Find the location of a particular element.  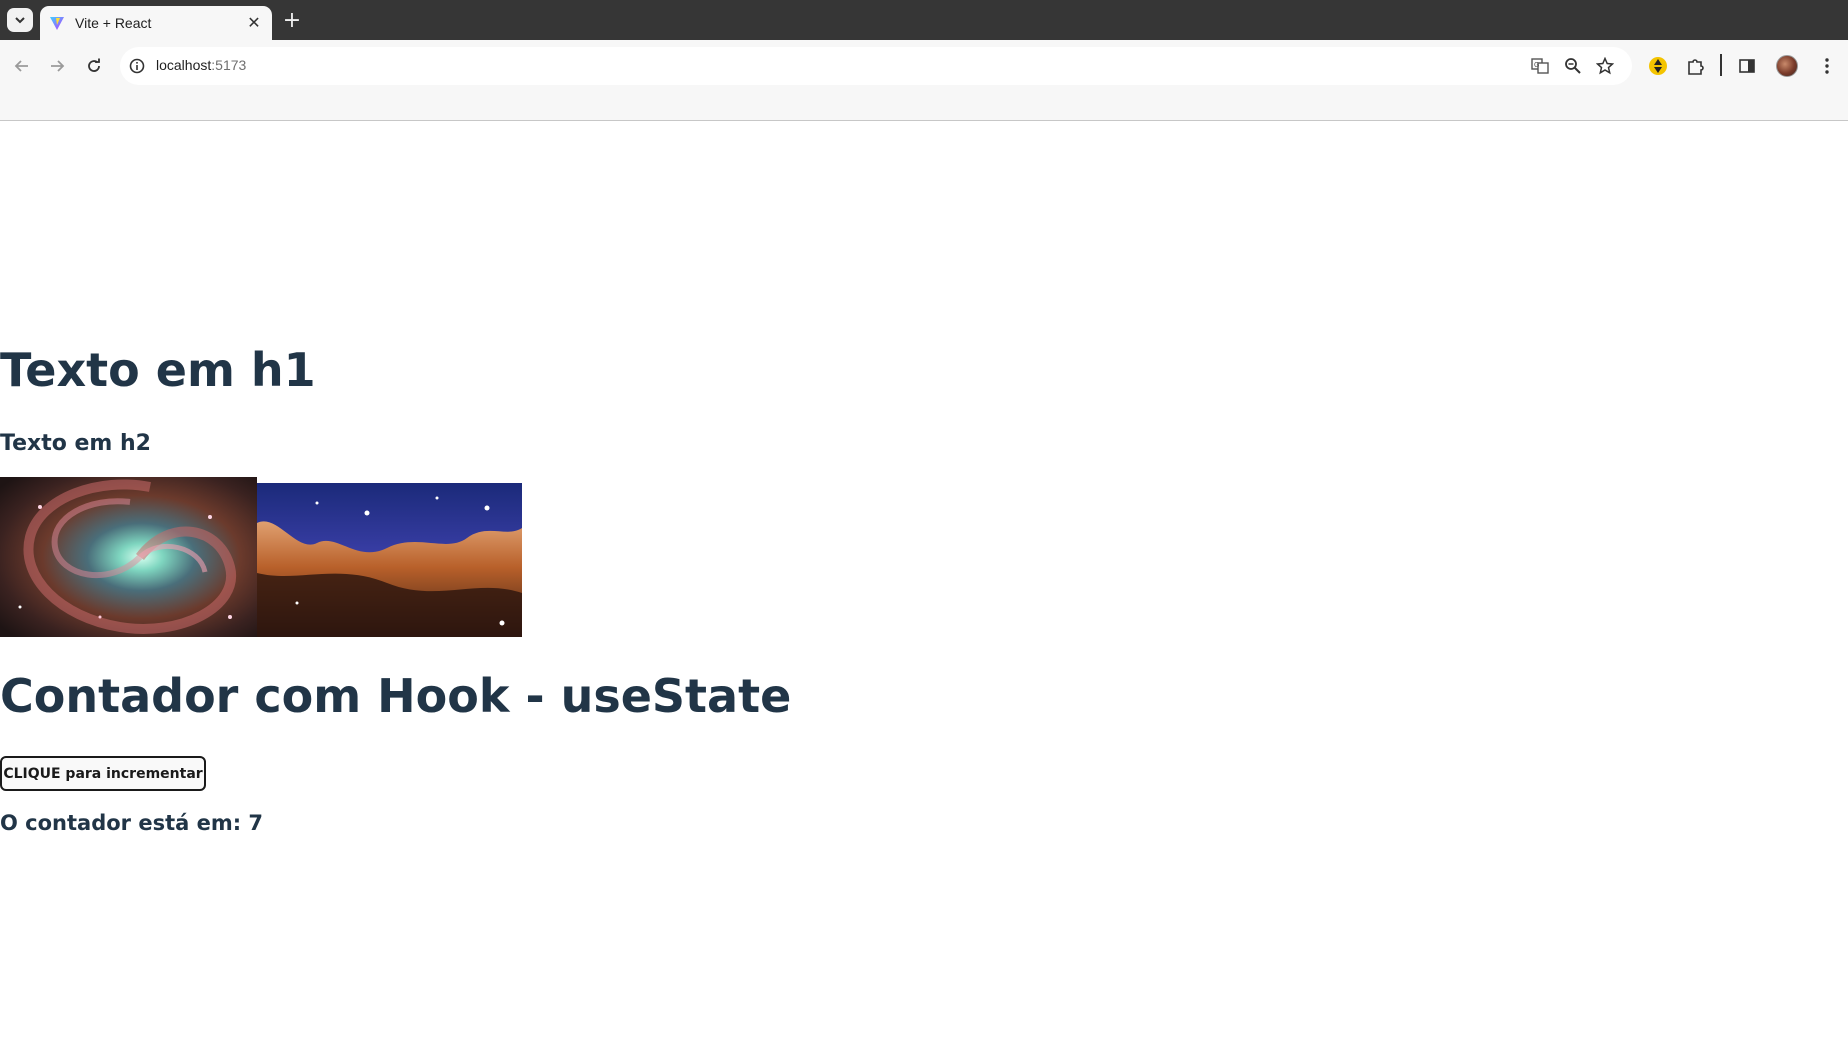

extension-badge-icon is located at coordinates (1658, 66).